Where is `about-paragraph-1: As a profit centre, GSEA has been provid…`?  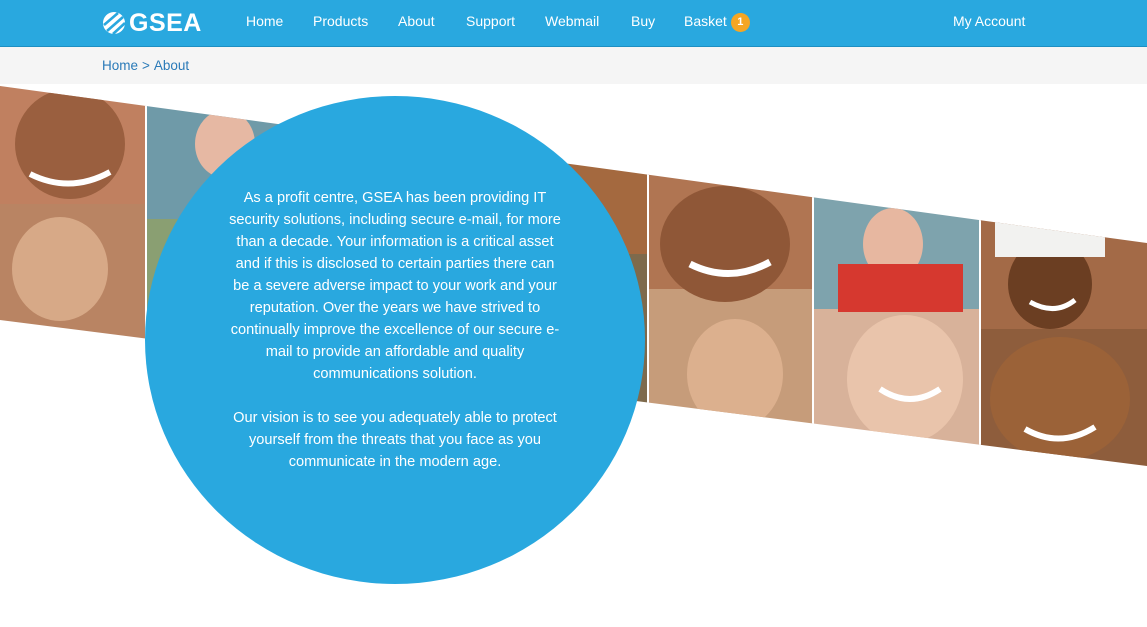
about-paragraph-1: As a profit centre, GSEA has been provid… is located at coordinates (395, 286).